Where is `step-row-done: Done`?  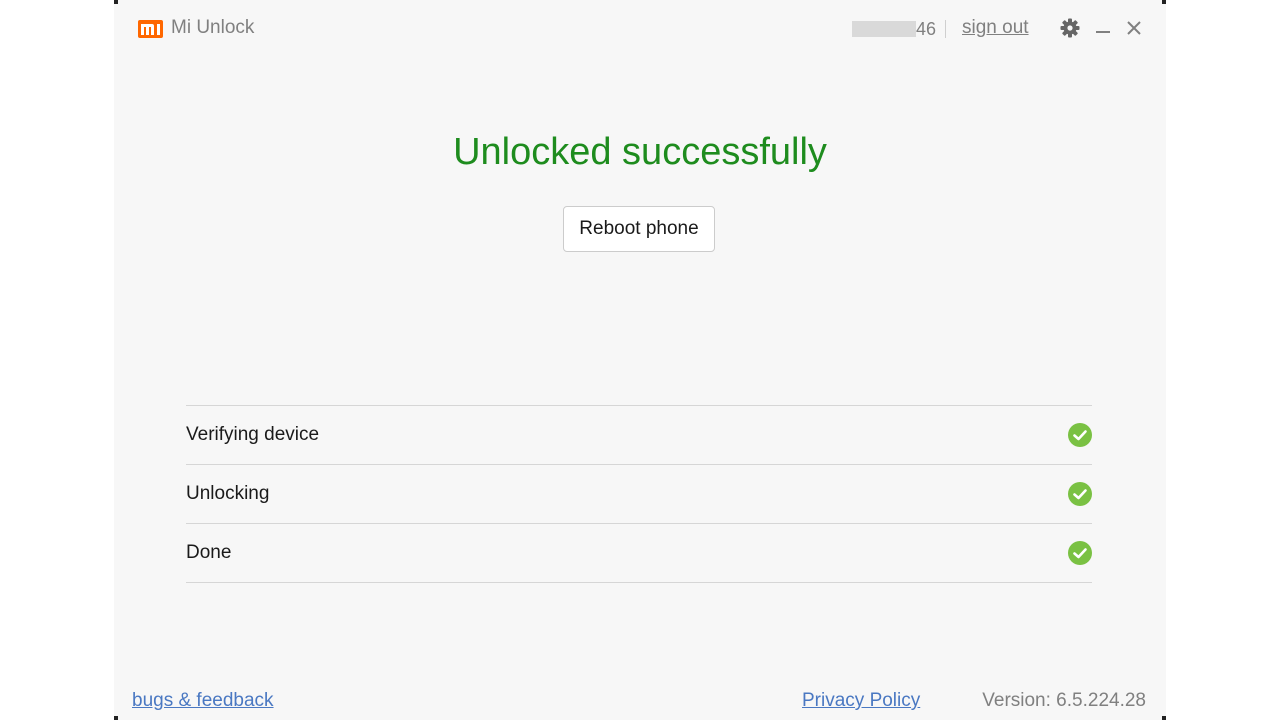 step-row-done: Done is located at coordinates (639, 553).